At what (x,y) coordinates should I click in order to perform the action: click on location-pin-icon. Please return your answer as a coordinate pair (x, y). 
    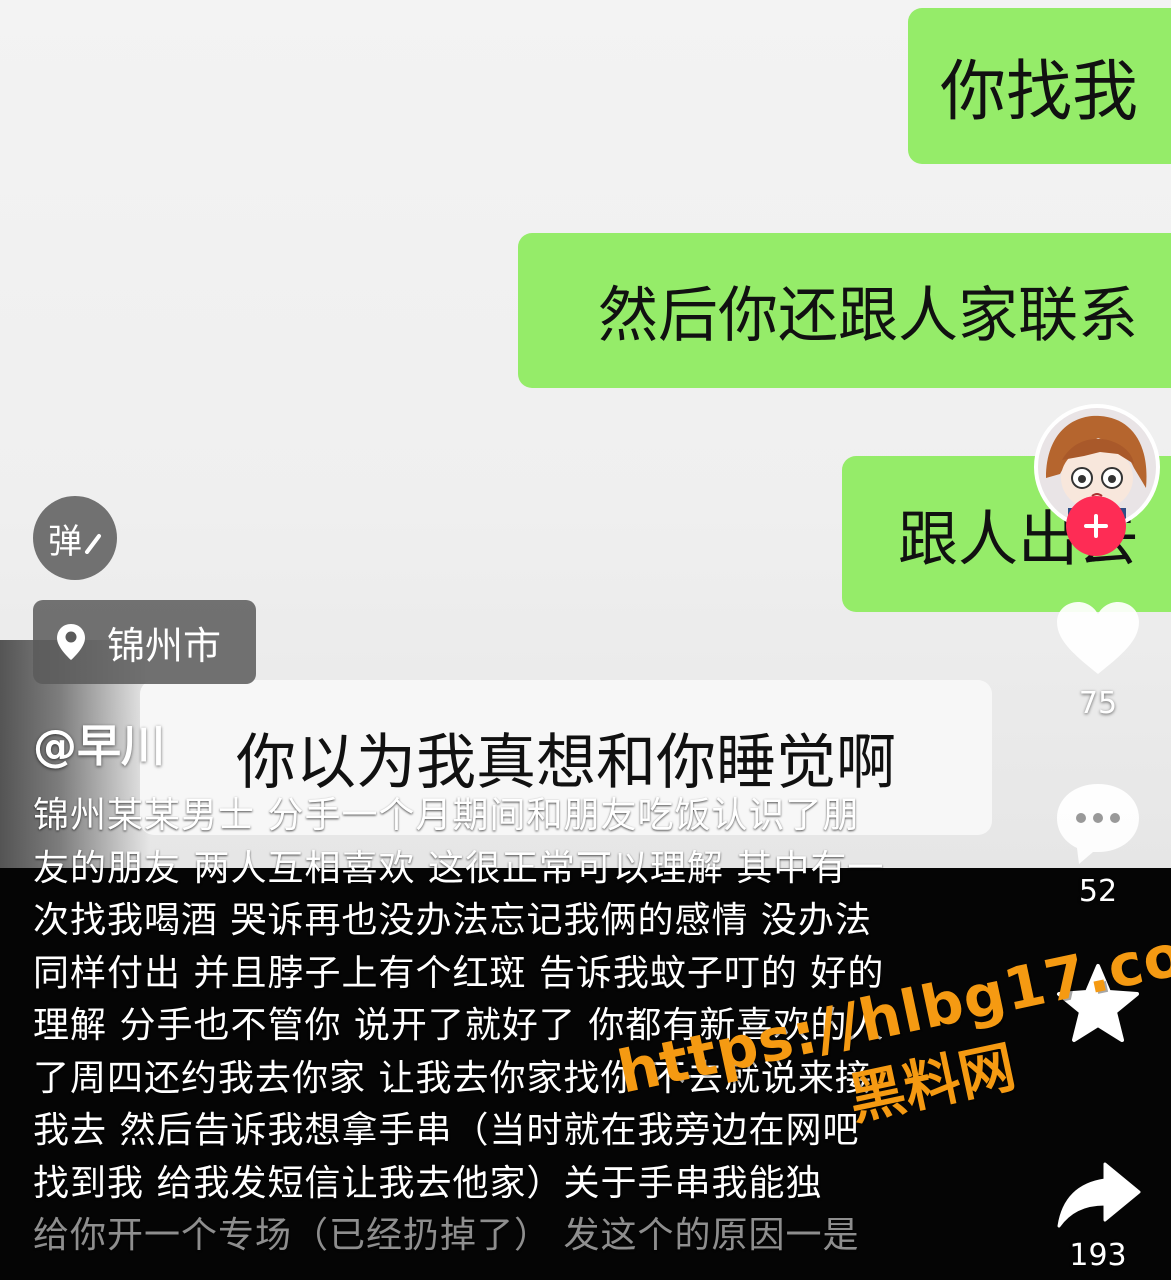
    Looking at the image, I should click on (71, 642).